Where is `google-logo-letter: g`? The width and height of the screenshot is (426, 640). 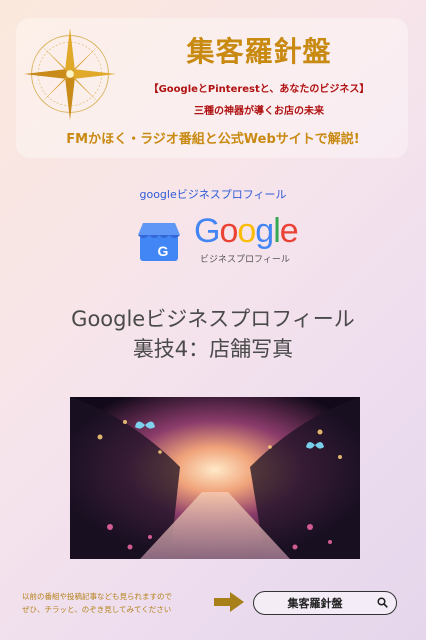
google-logo-letter: g is located at coordinates (264, 231).